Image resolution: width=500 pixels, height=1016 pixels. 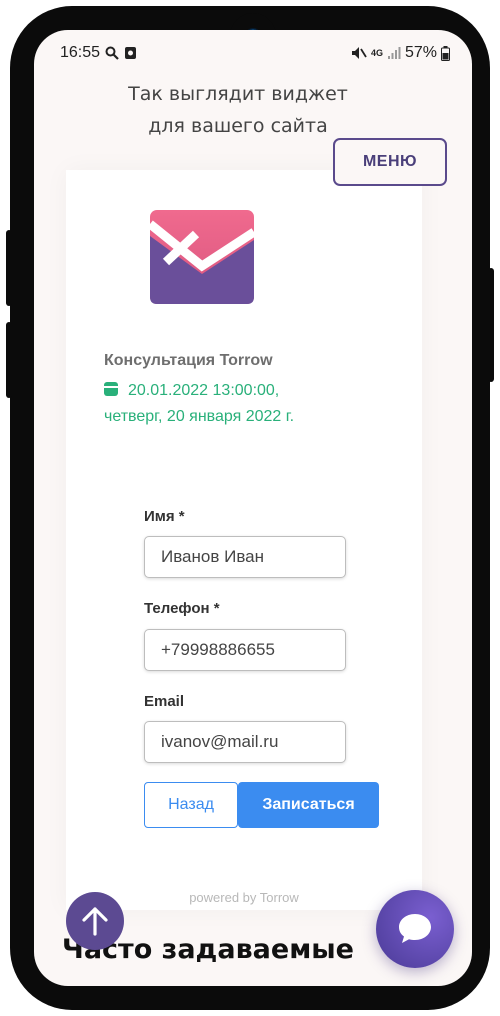 I want to click on name-label: Имя *, so click(x=164, y=516).